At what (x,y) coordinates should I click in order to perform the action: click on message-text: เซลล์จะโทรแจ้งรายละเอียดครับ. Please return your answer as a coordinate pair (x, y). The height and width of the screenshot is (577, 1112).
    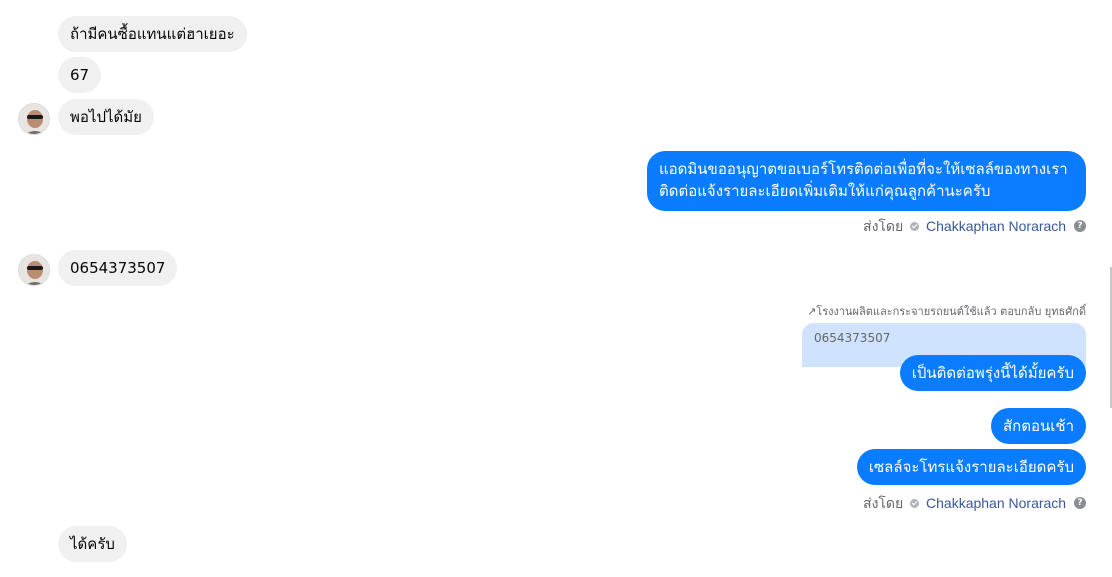
    Looking at the image, I should click on (971, 467).